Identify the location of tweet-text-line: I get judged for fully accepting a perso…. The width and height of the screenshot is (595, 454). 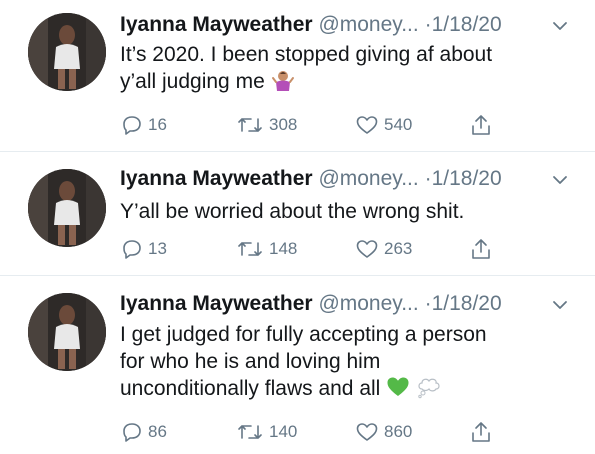
(303, 334).